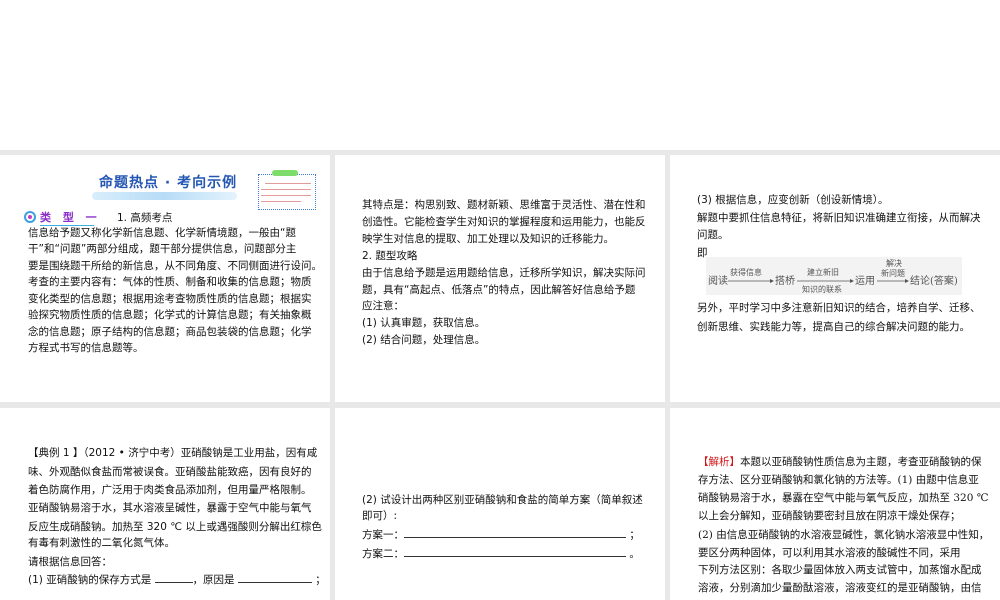 The height and width of the screenshot is (600, 1000). What do you see at coordinates (170, 332) in the screenshot?
I see `text-line: 念的信息题；原子结构的信息题；商品包装袋的信息题；化学` at bounding box center [170, 332].